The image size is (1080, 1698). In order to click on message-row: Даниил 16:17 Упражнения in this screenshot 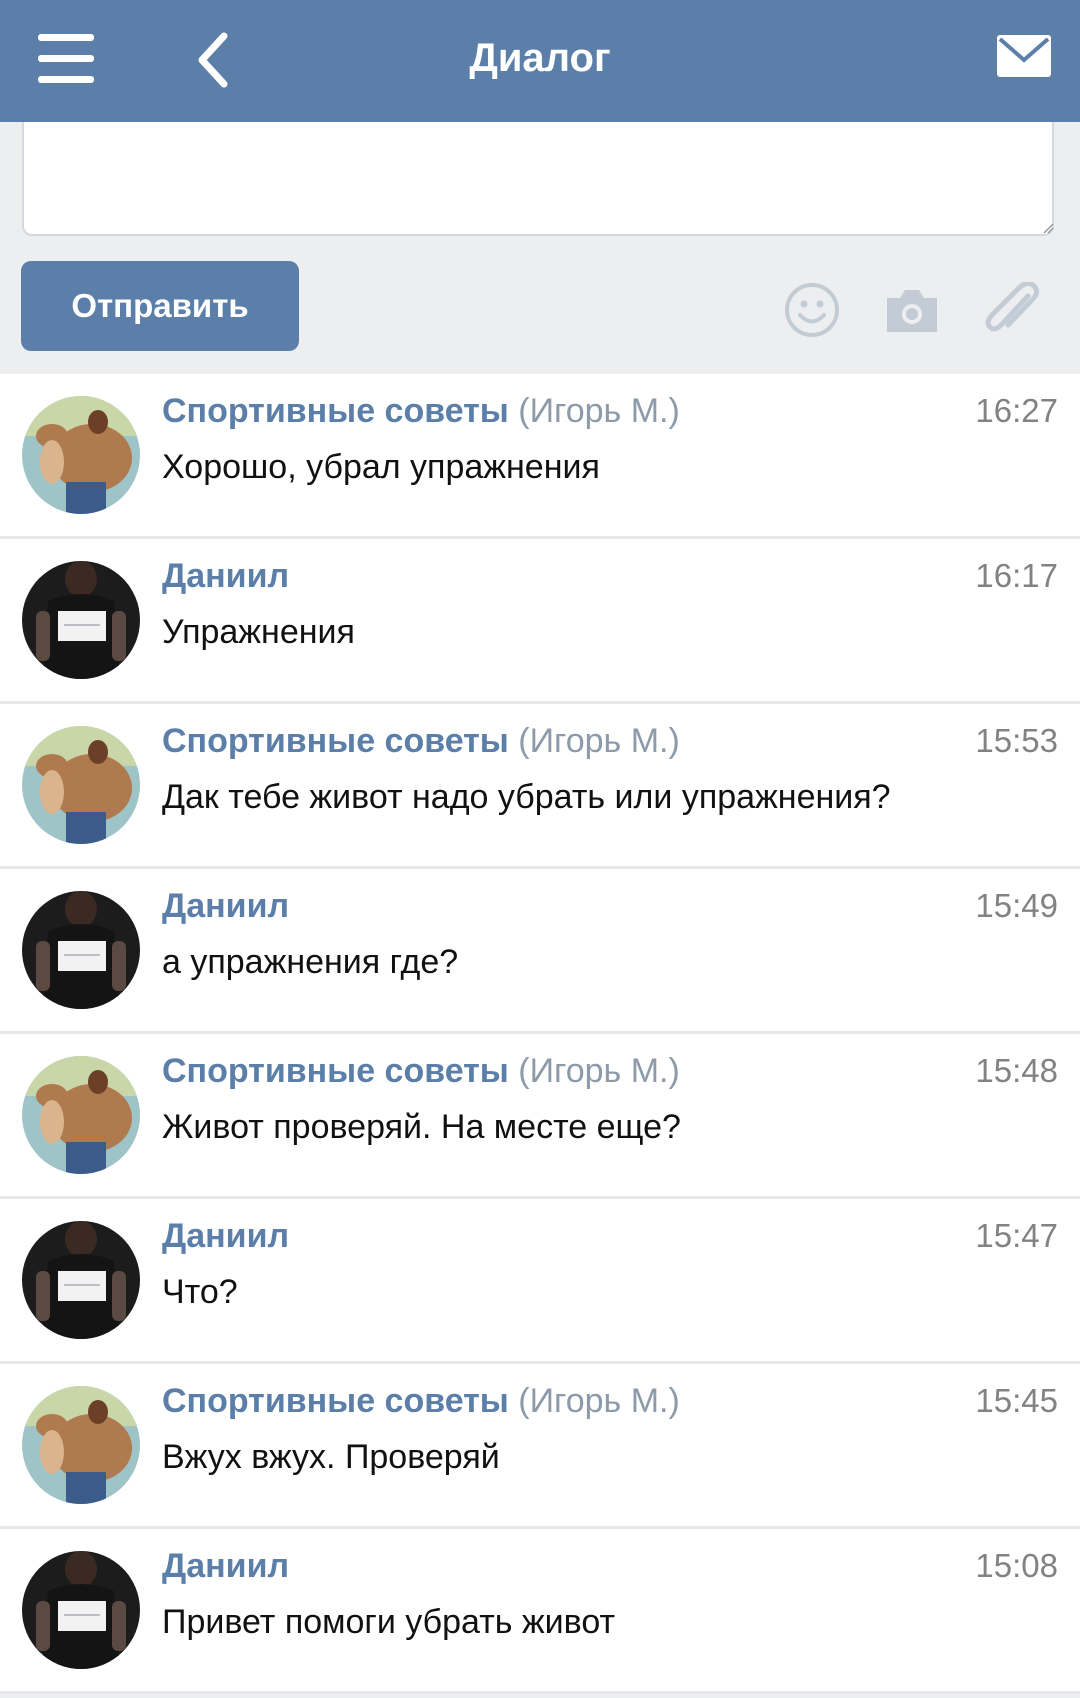, I will do `click(540, 621)`.